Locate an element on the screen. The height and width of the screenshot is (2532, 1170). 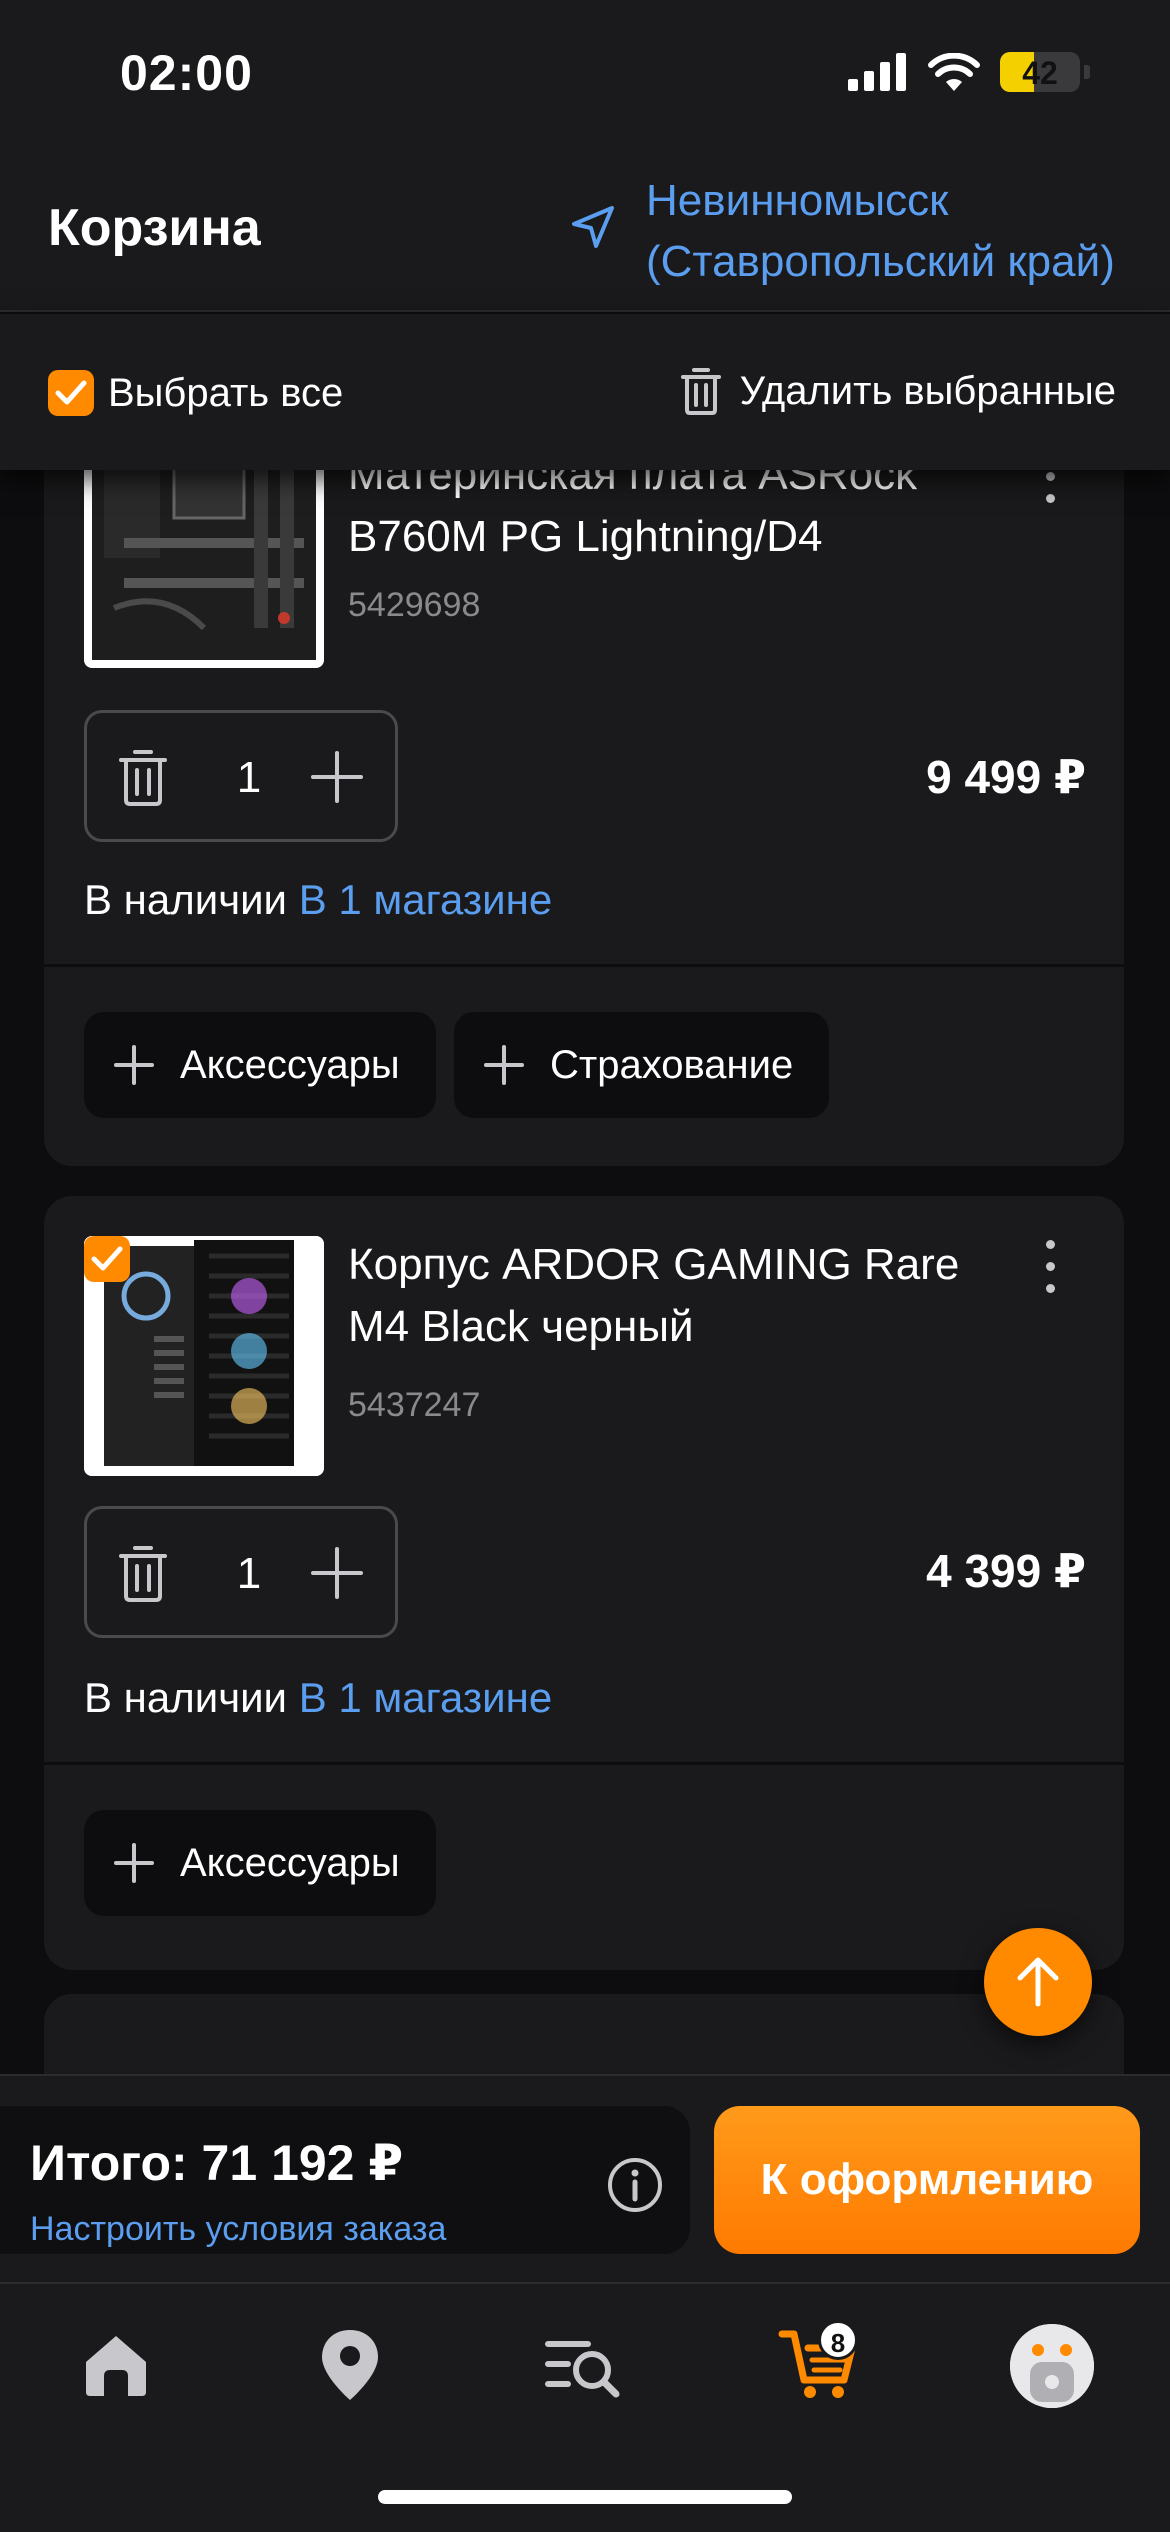
battery-indicator: 42 is located at coordinates (1040, 72).